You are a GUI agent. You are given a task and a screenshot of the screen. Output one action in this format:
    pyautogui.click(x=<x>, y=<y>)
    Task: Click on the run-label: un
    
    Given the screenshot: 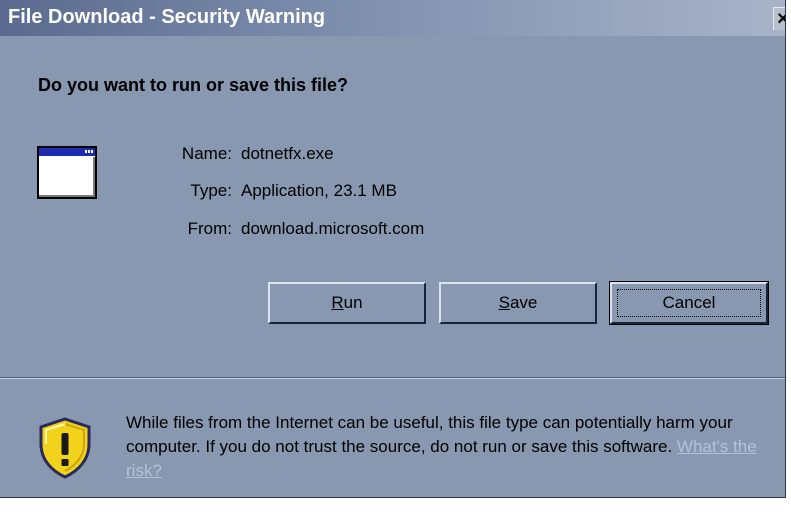 What is the action you would take?
    pyautogui.click(x=353, y=302)
    